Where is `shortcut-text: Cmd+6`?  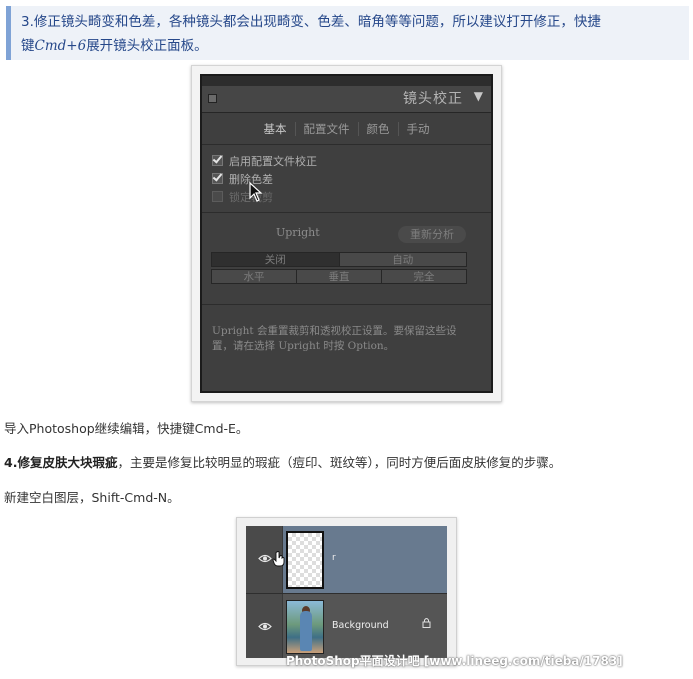 shortcut-text: Cmd+6 is located at coordinates (60, 46).